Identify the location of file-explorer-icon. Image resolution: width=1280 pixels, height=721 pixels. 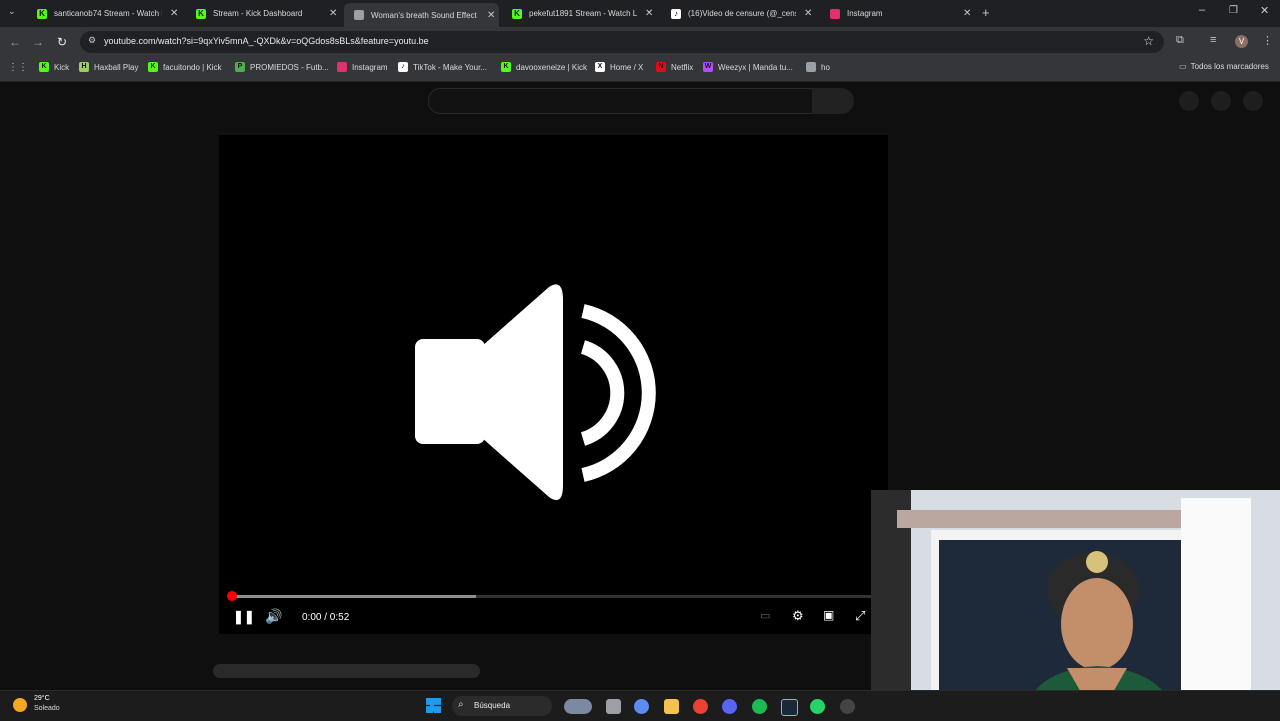
(671, 706).